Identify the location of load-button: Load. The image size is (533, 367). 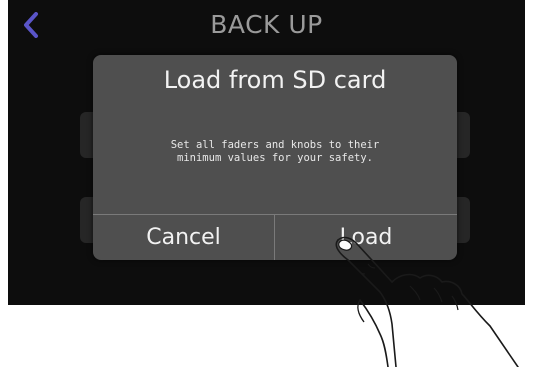
(366, 237).